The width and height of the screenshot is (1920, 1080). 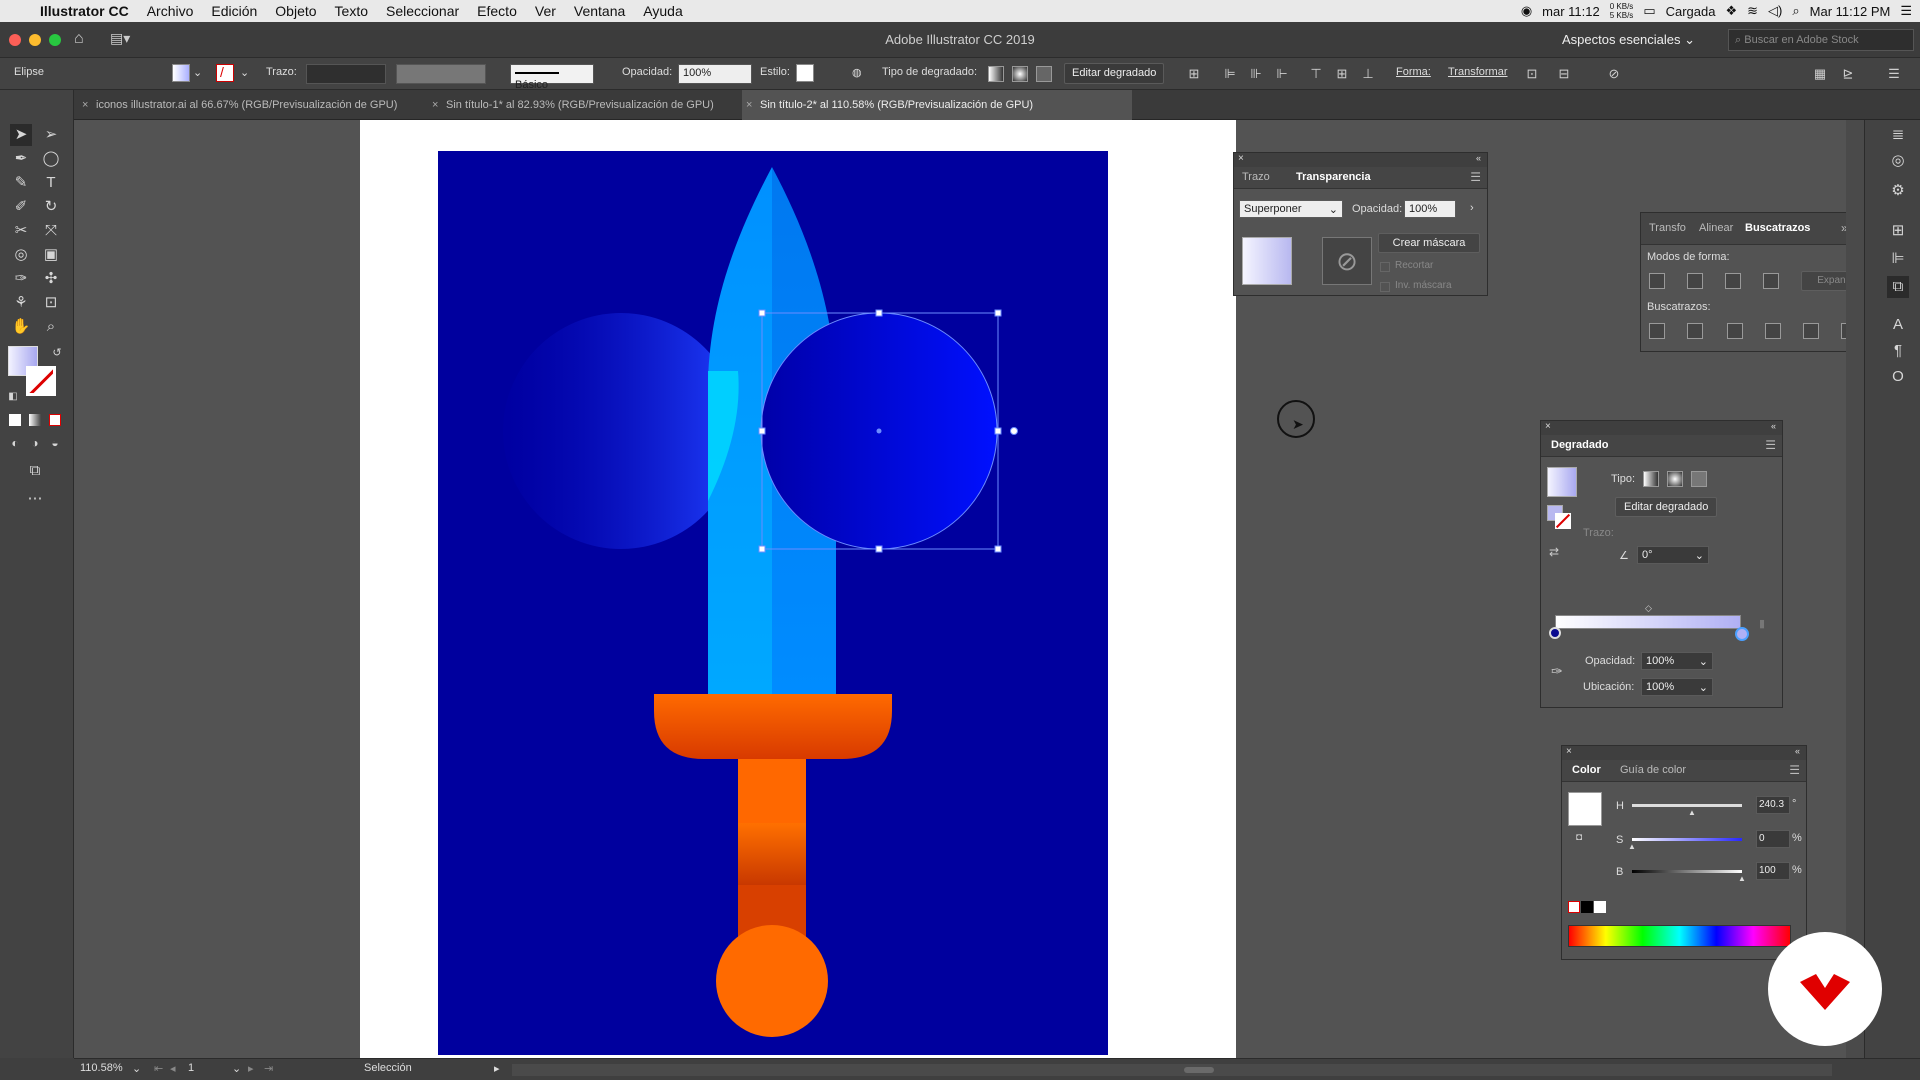 I want to click on intersect-button, so click(x=1733, y=281).